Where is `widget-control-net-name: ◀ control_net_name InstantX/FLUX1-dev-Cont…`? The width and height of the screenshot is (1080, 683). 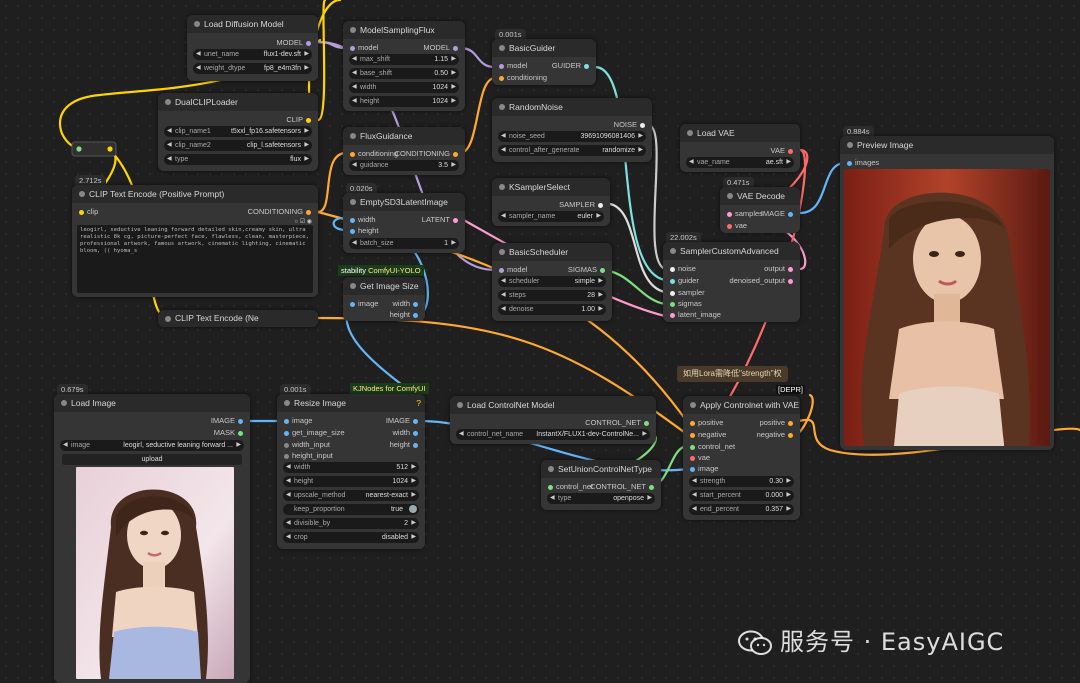 widget-control-net-name: ◀ control_net_name InstantX/FLUX1-dev-Cont… is located at coordinates (553, 434).